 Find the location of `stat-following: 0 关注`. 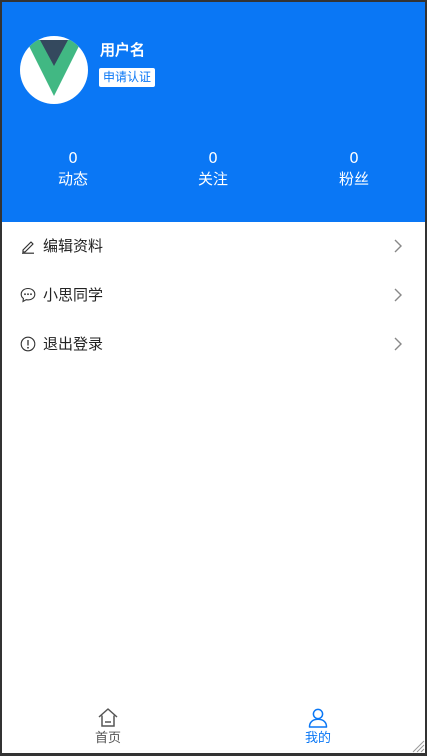

stat-following: 0 关注 is located at coordinates (213, 169).